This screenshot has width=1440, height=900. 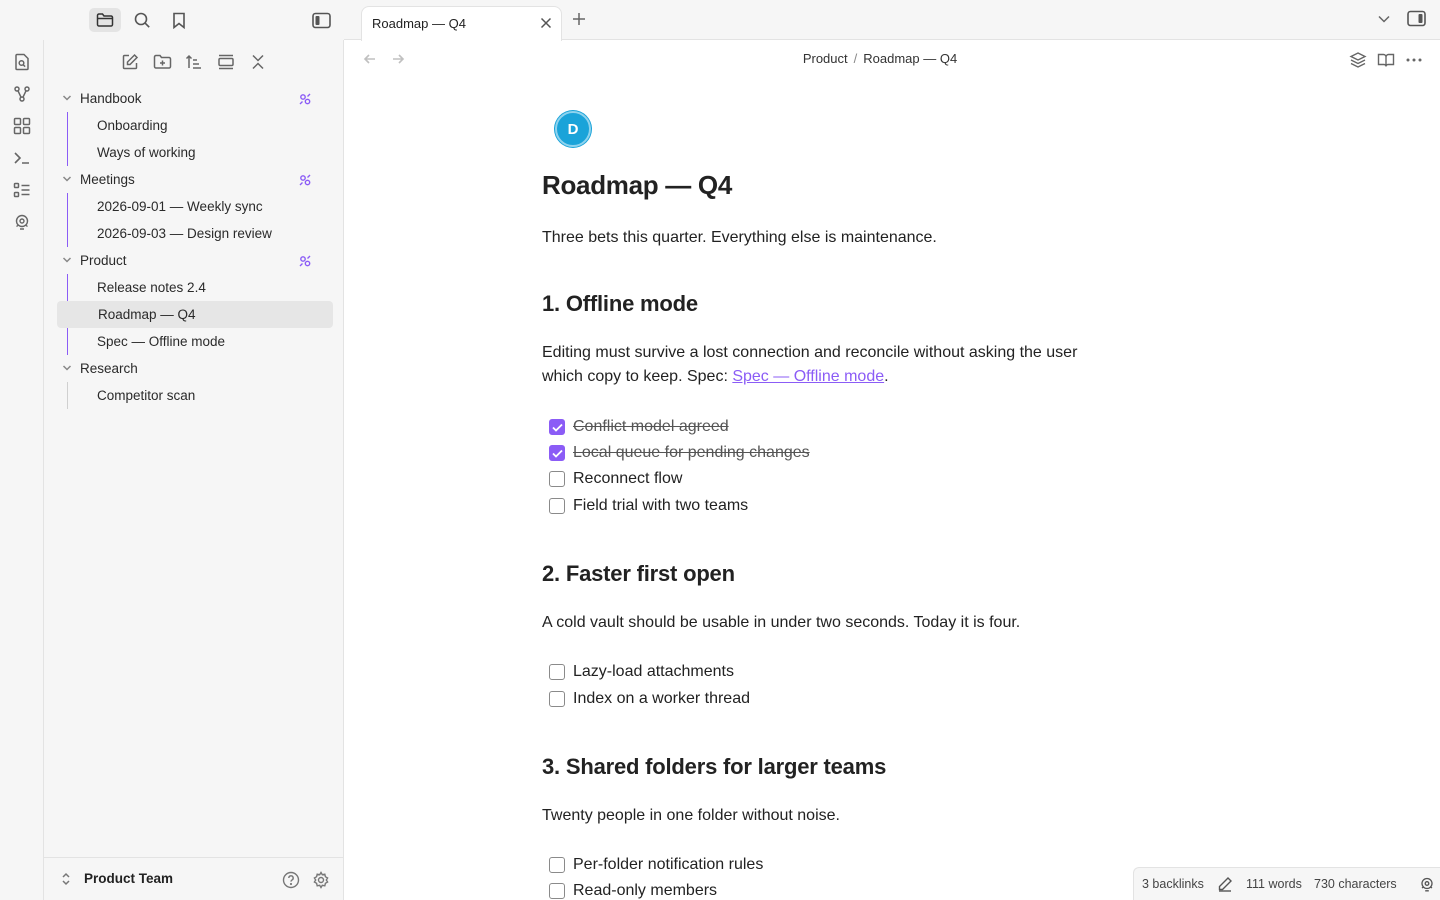 I want to click on graph-icon, so click(x=22, y=94).